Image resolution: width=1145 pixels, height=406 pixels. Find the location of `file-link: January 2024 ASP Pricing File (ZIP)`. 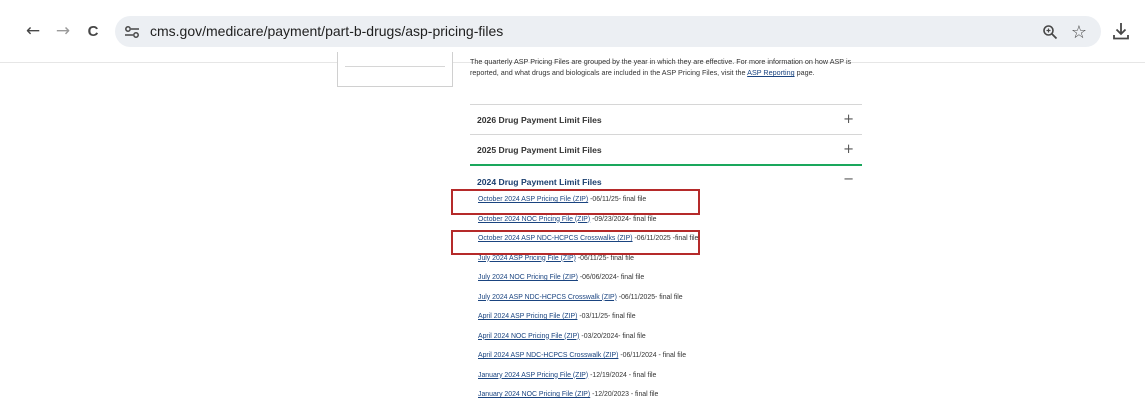

file-link: January 2024 ASP Pricing File (ZIP) is located at coordinates (533, 375).